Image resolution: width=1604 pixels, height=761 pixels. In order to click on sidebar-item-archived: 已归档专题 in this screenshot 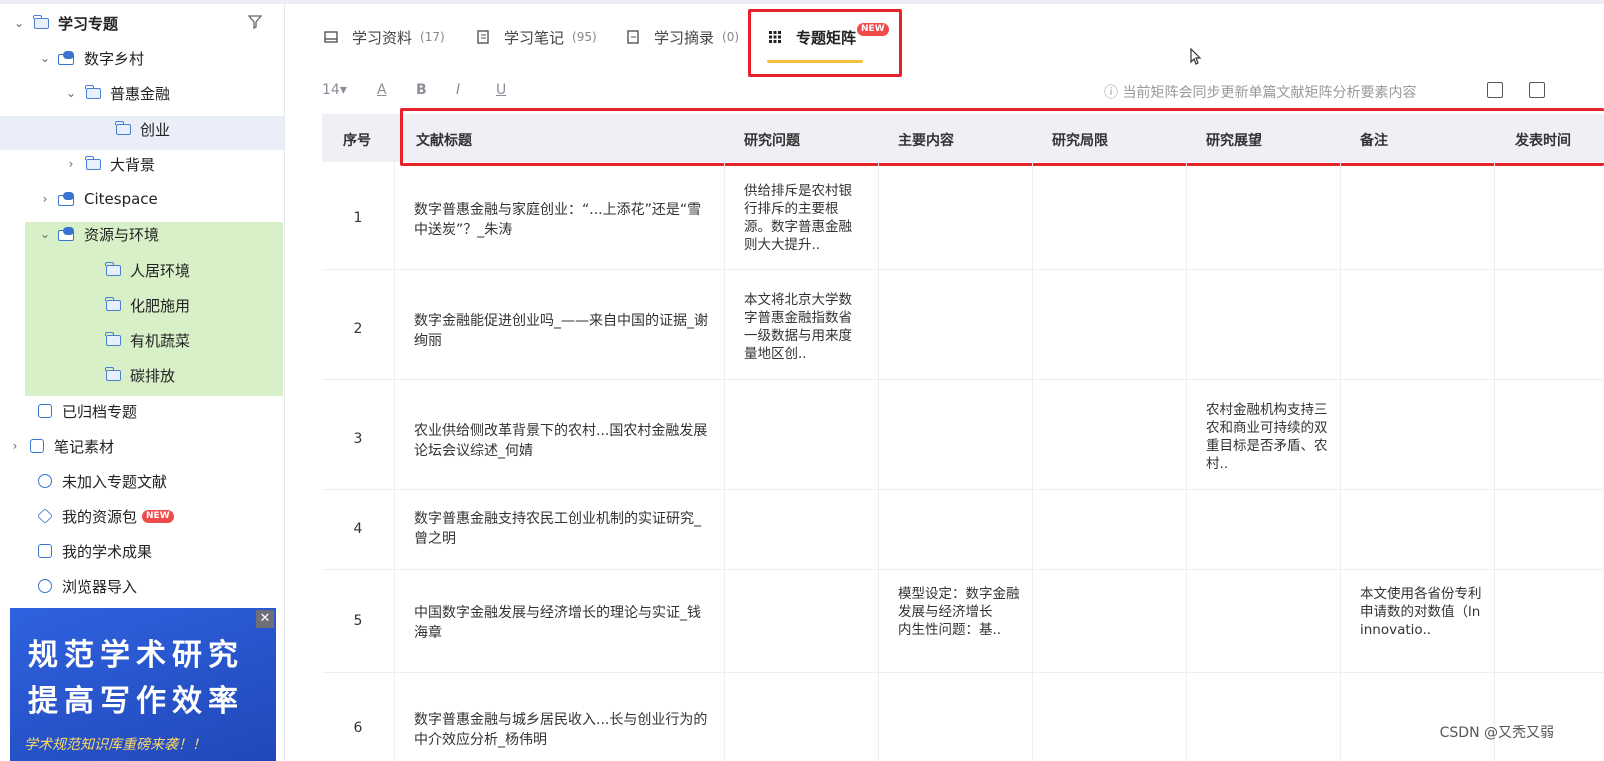, I will do `click(150, 411)`.